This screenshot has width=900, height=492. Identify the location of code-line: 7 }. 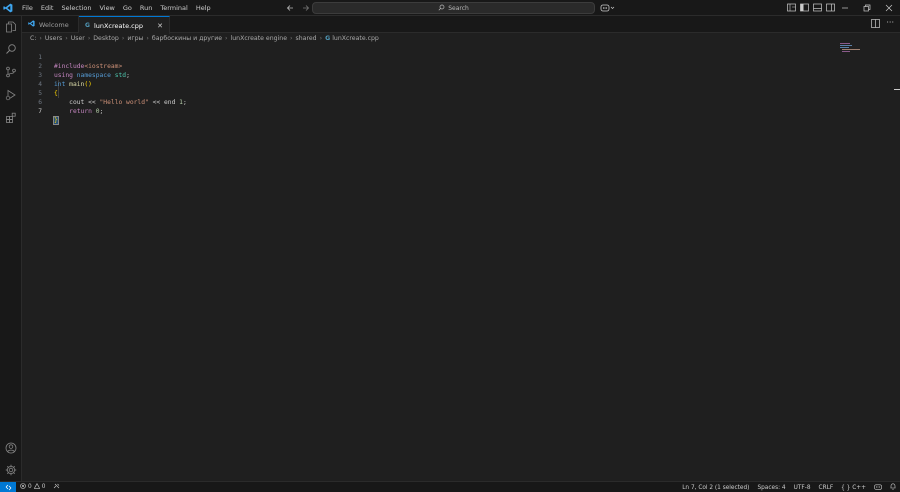
(452, 111).